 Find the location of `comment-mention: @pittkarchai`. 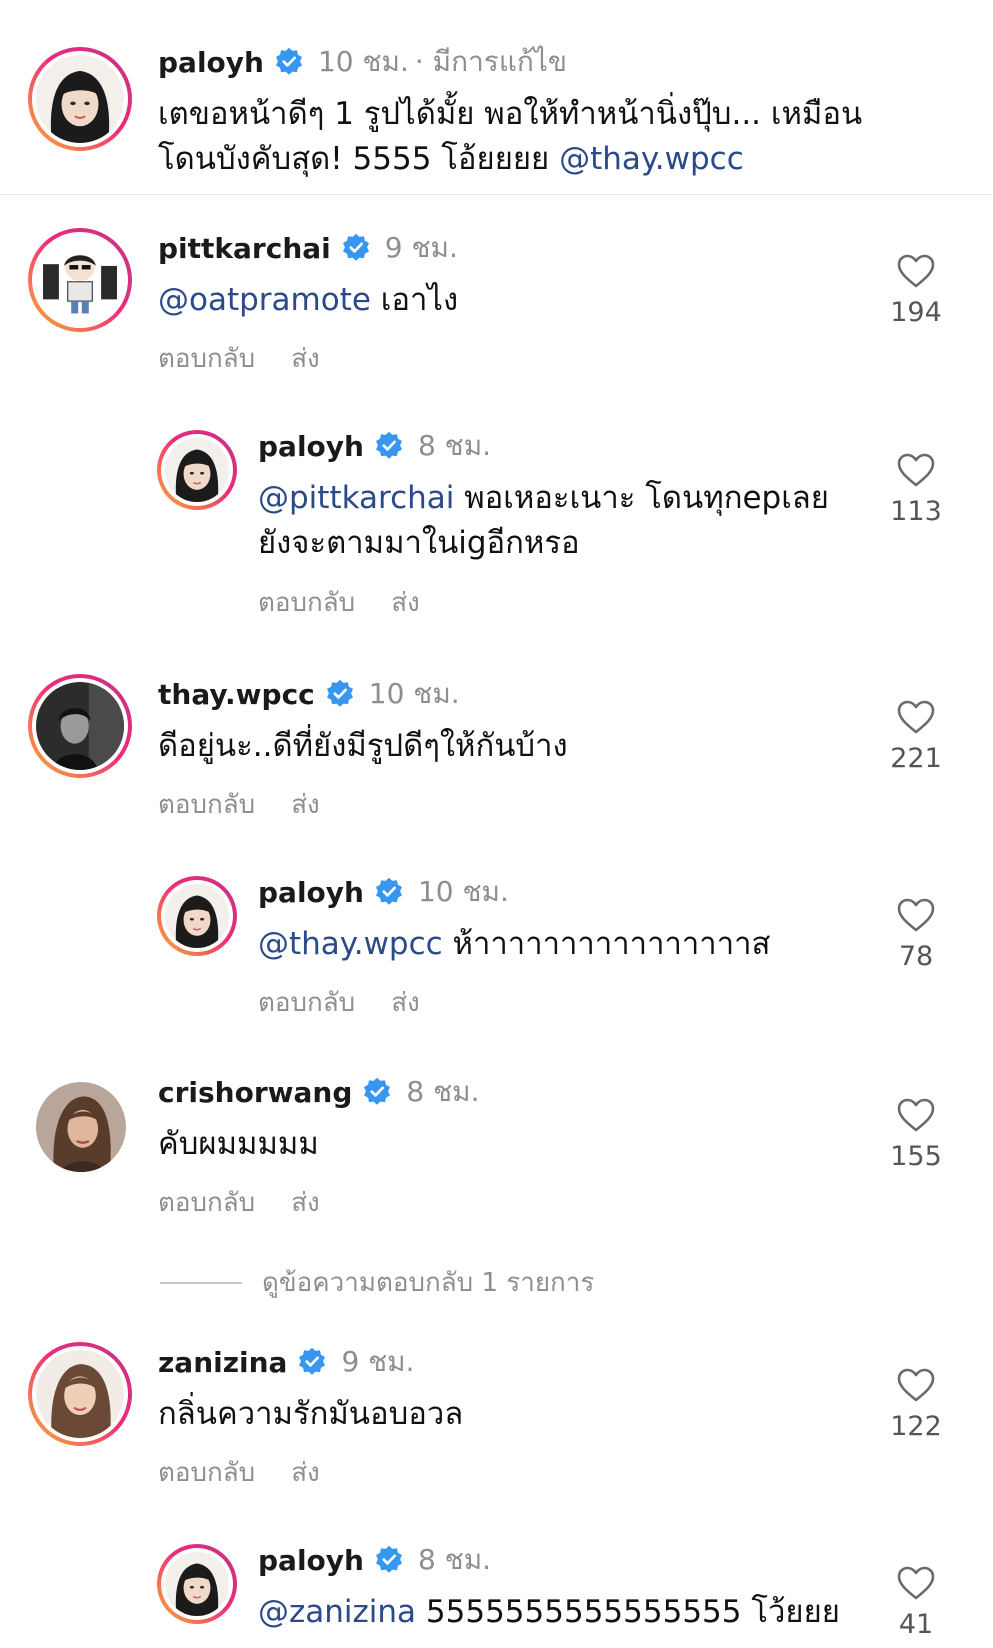

comment-mention: @pittkarchai is located at coordinates (356, 498).